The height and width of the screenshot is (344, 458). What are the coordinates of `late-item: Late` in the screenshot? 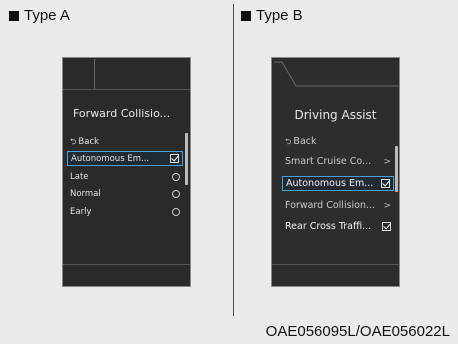 It's located at (125, 176).